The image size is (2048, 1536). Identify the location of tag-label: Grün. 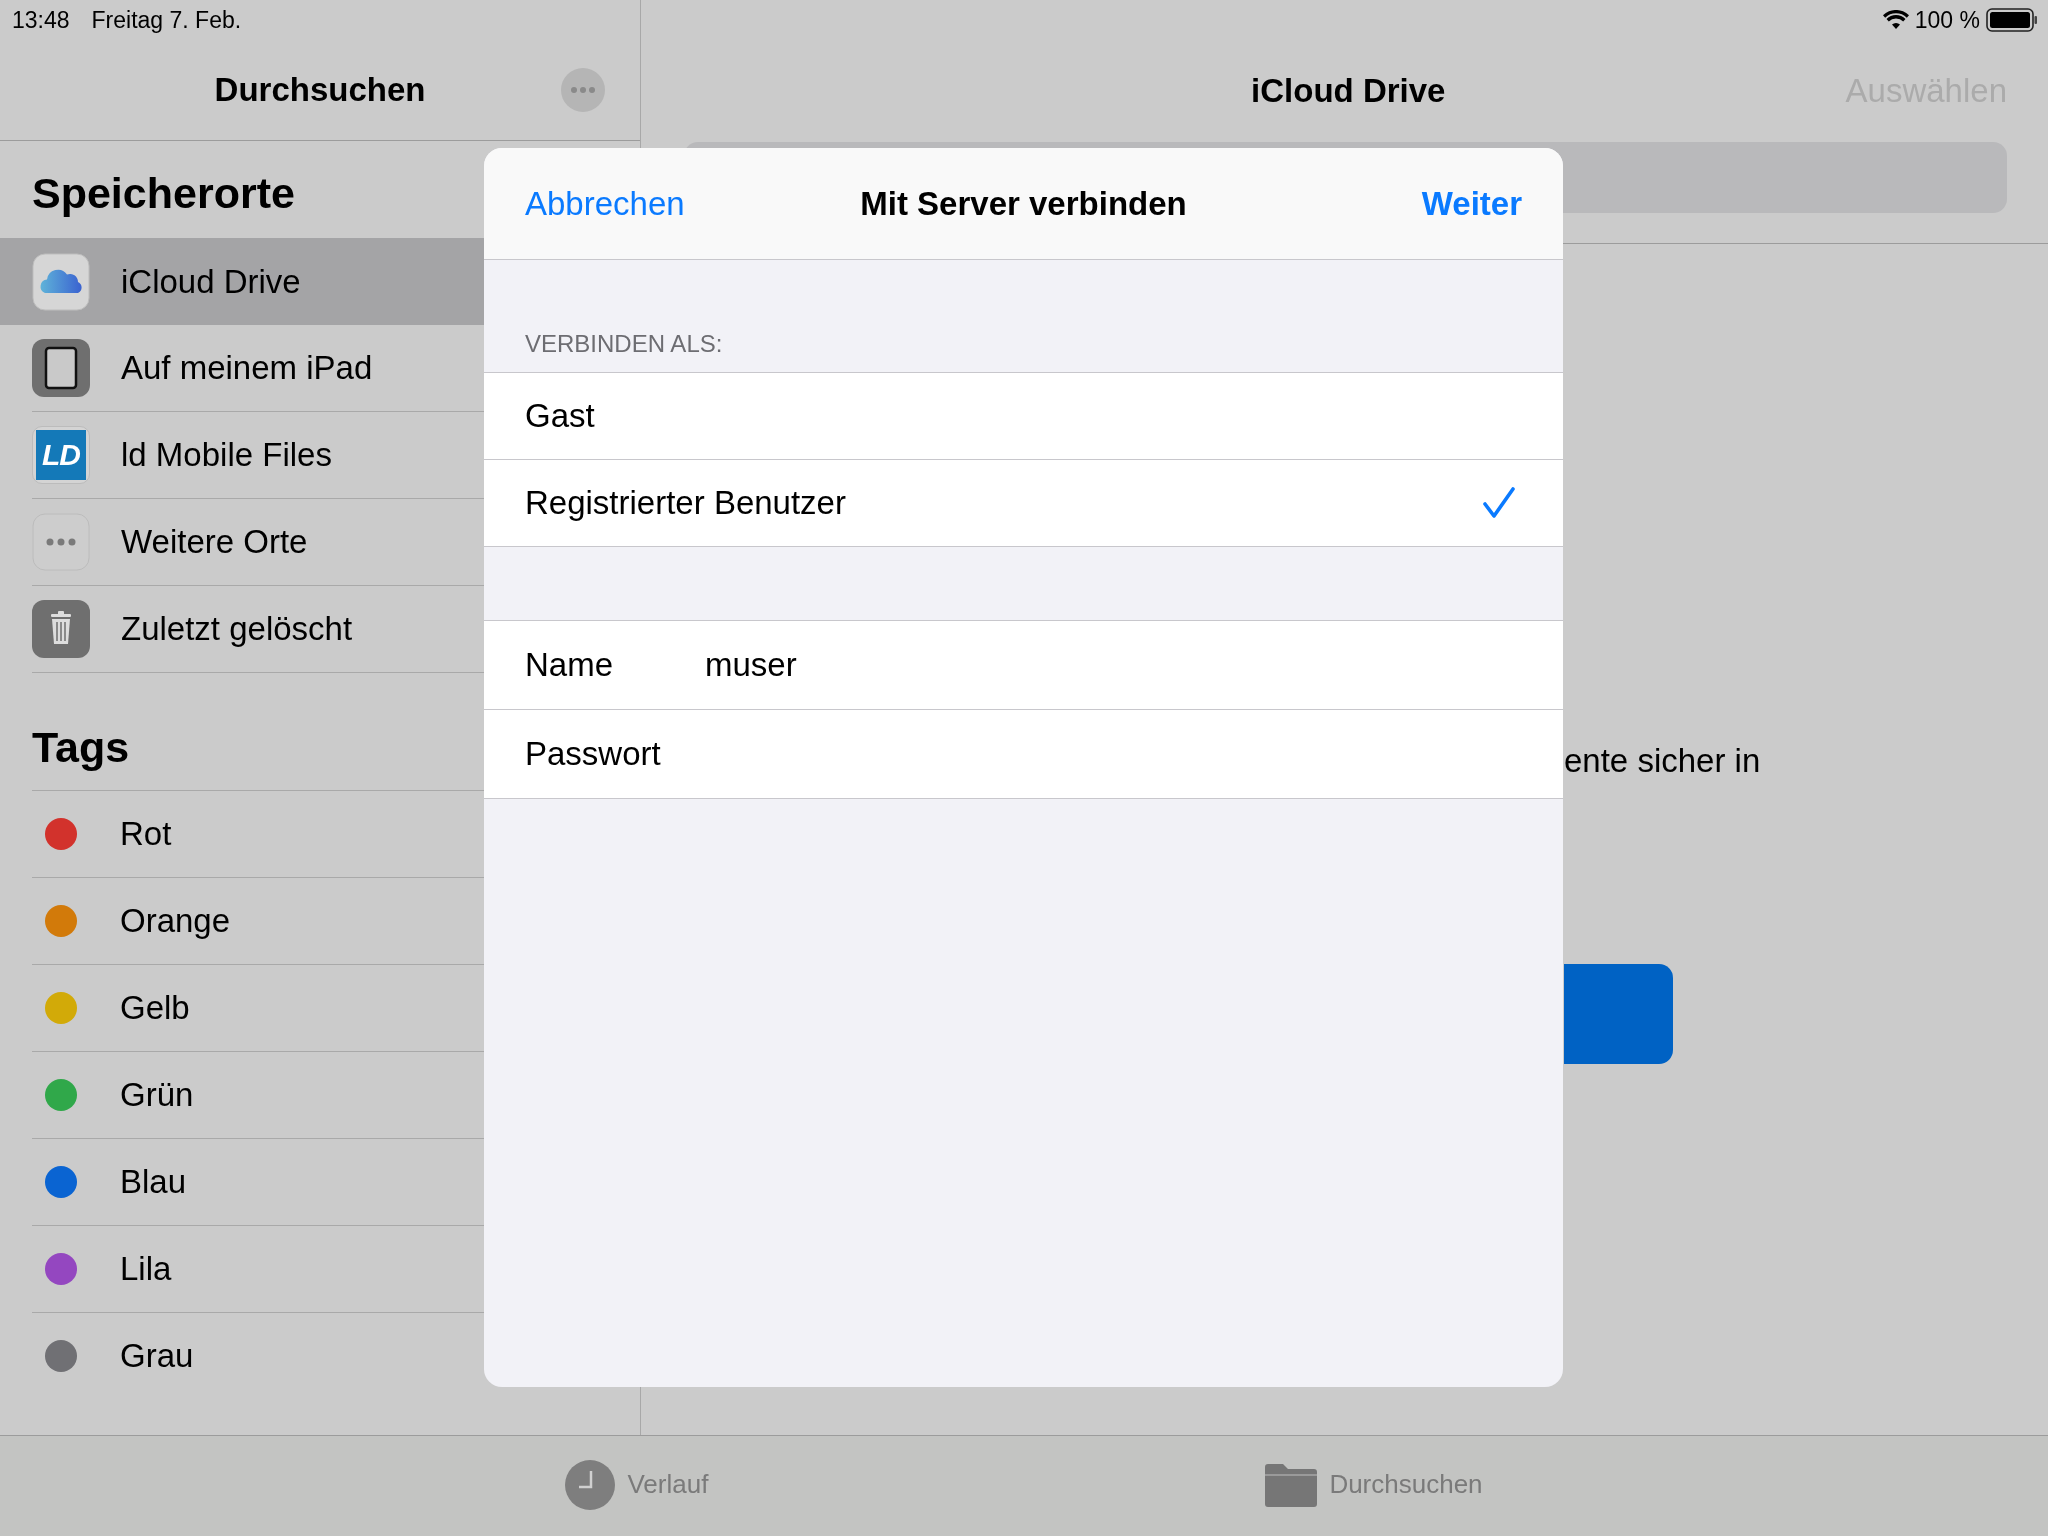
(157, 1095).